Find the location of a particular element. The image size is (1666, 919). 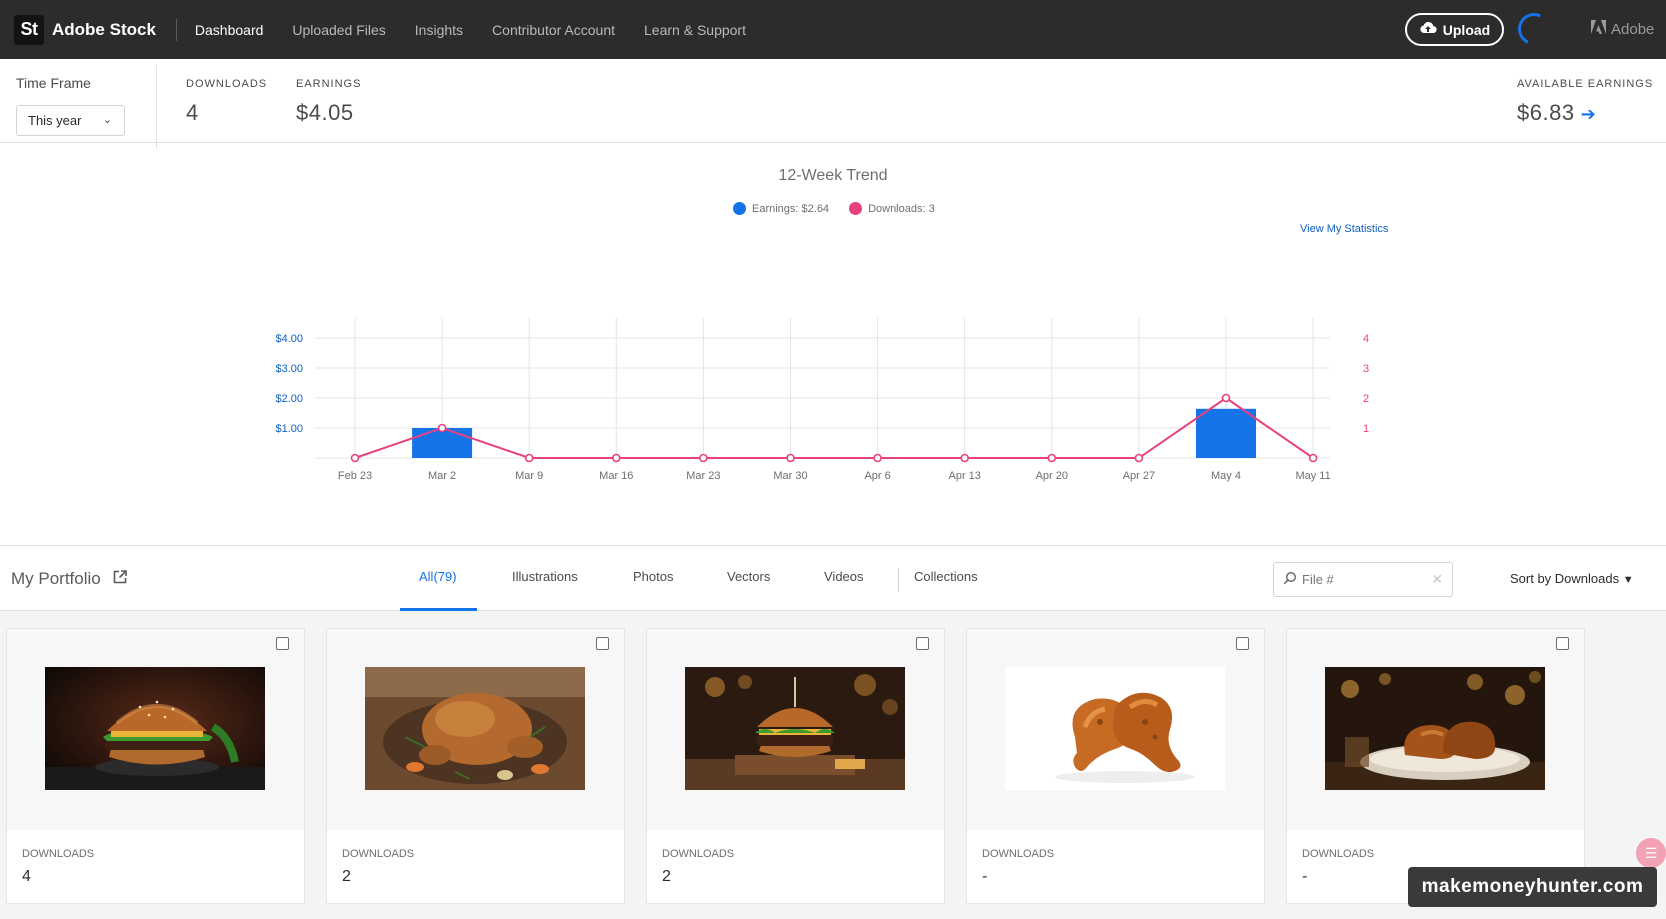

x-tick-label: Feb 23 is located at coordinates (355, 476).